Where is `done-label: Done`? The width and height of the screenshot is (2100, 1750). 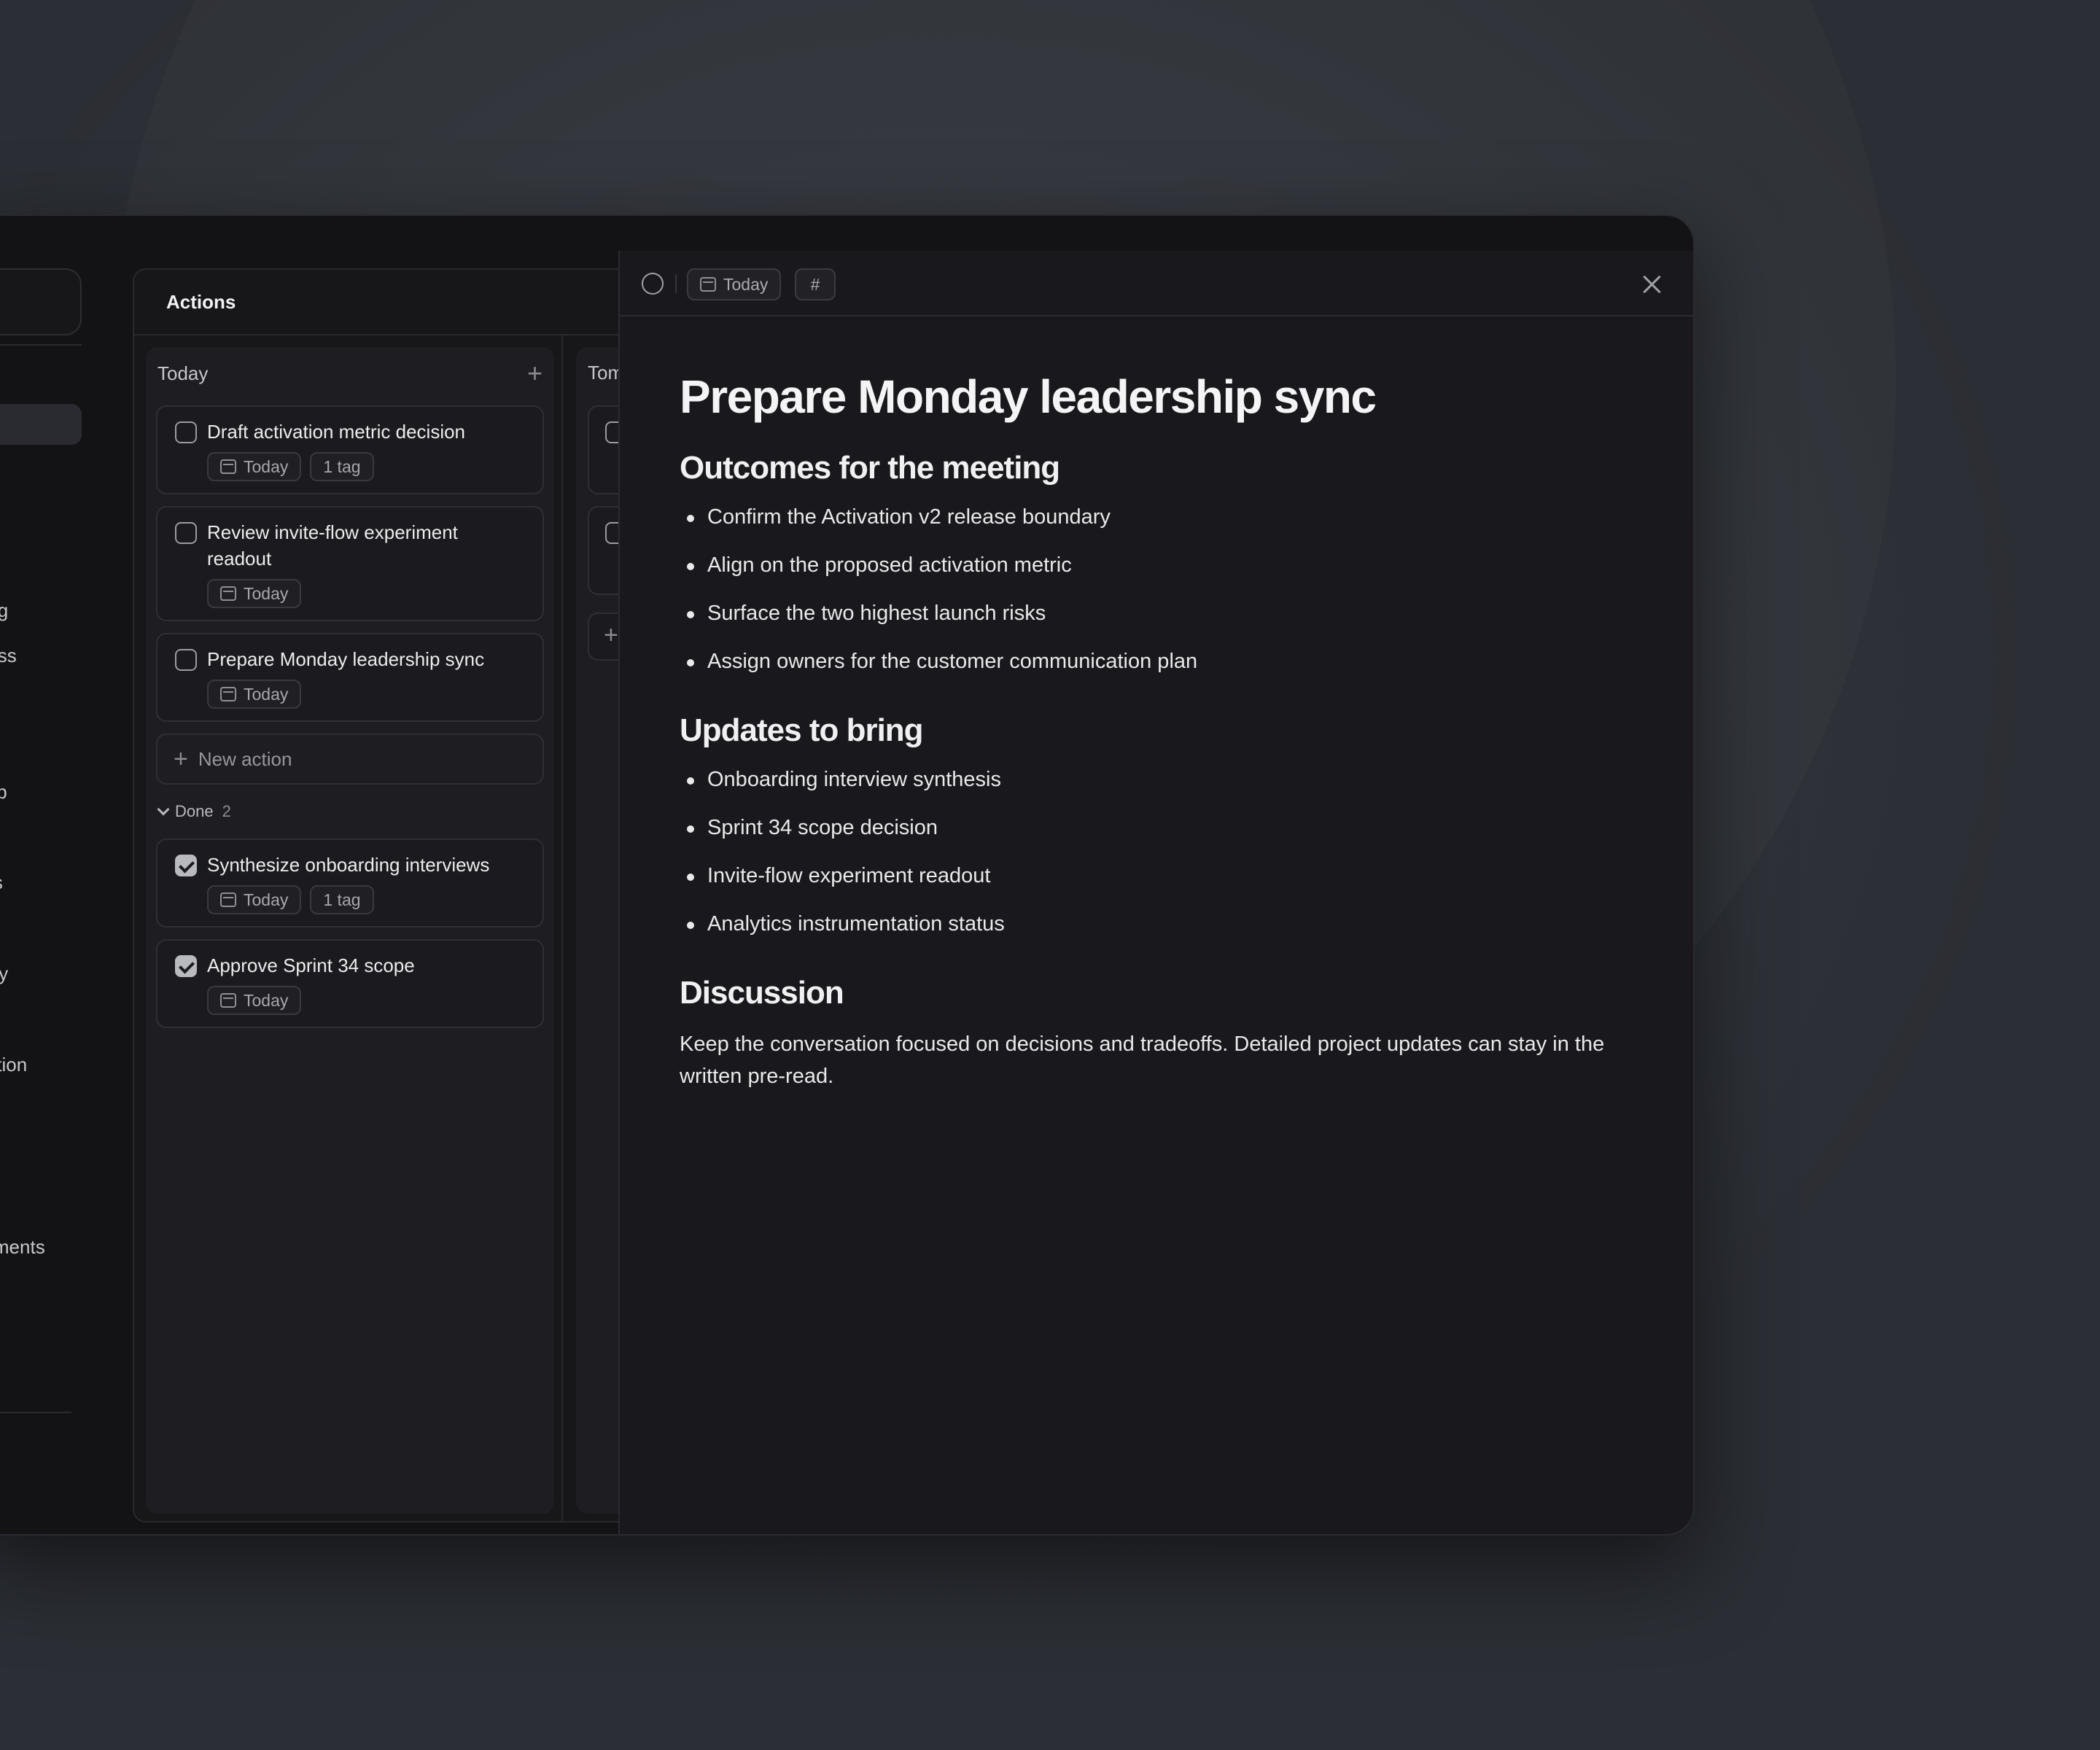 done-label: Done is located at coordinates (194, 811).